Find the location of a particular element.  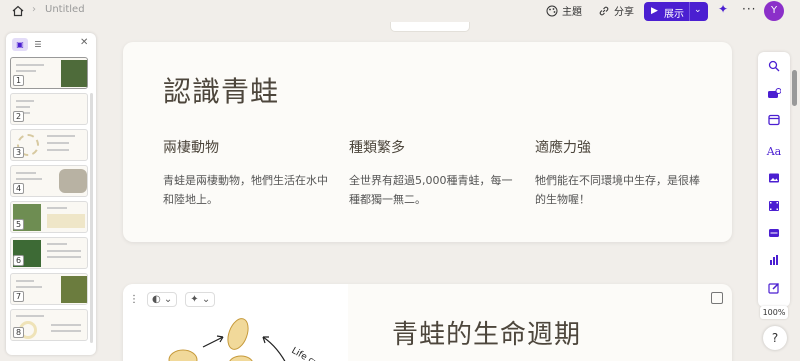

slide-thumbnail: 6 is located at coordinates (49, 253).